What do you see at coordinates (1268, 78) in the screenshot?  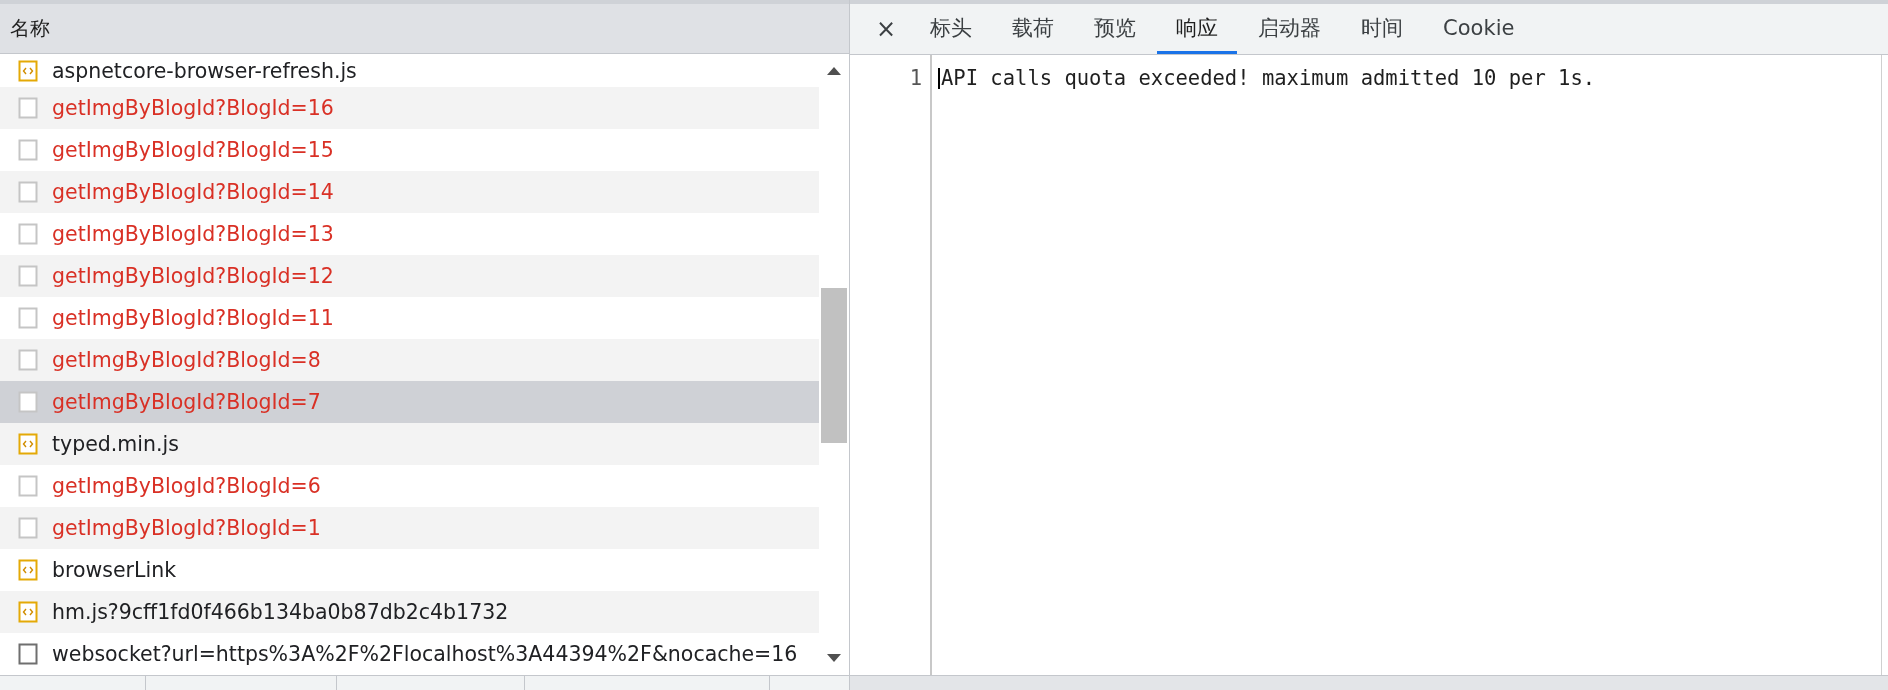 I see `response-text: API calls quota exceeded! maximum admitted 10 per 1s.` at bounding box center [1268, 78].